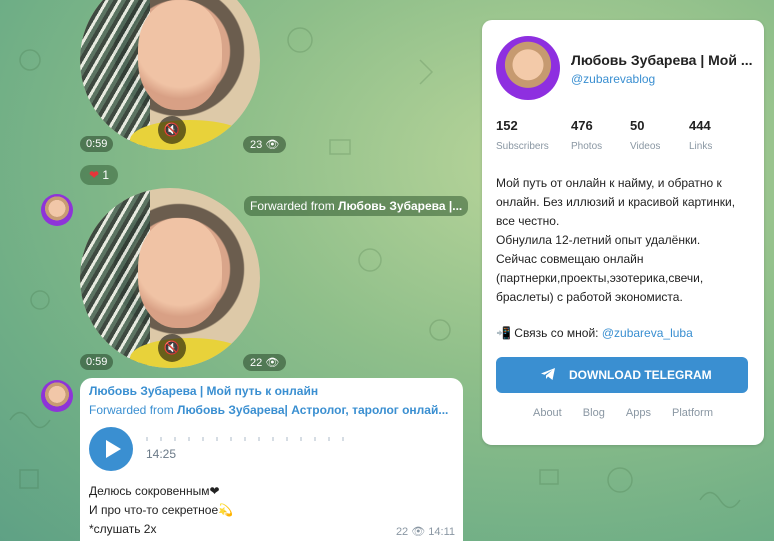 The width and height of the screenshot is (774, 541). Describe the element at coordinates (94, 175) in the screenshot. I see `heart-icon: ❤` at that location.